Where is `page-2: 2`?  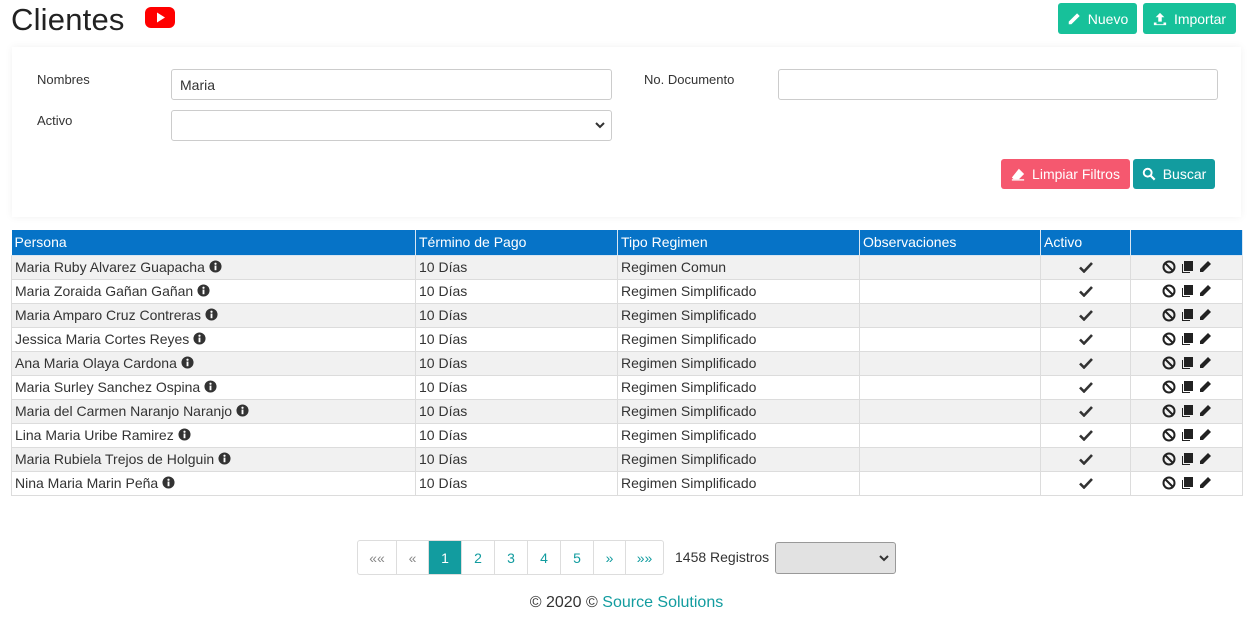
page-2: 2 is located at coordinates (478, 557).